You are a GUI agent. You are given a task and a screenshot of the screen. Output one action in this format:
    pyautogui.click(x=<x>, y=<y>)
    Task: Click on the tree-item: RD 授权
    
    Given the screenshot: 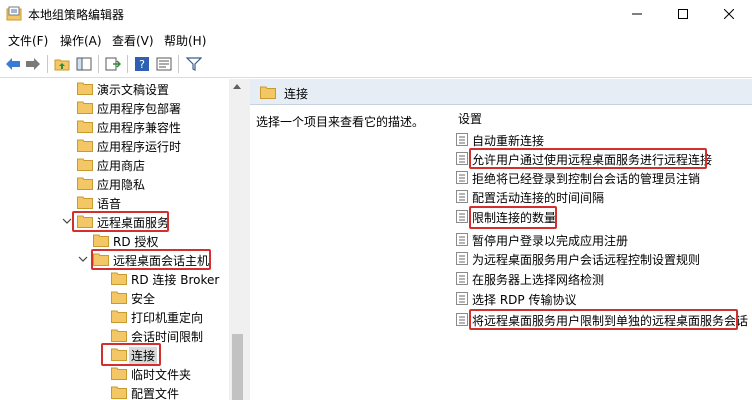 What is the action you would take?
    pyautogui.click(x=115, y=240)
    